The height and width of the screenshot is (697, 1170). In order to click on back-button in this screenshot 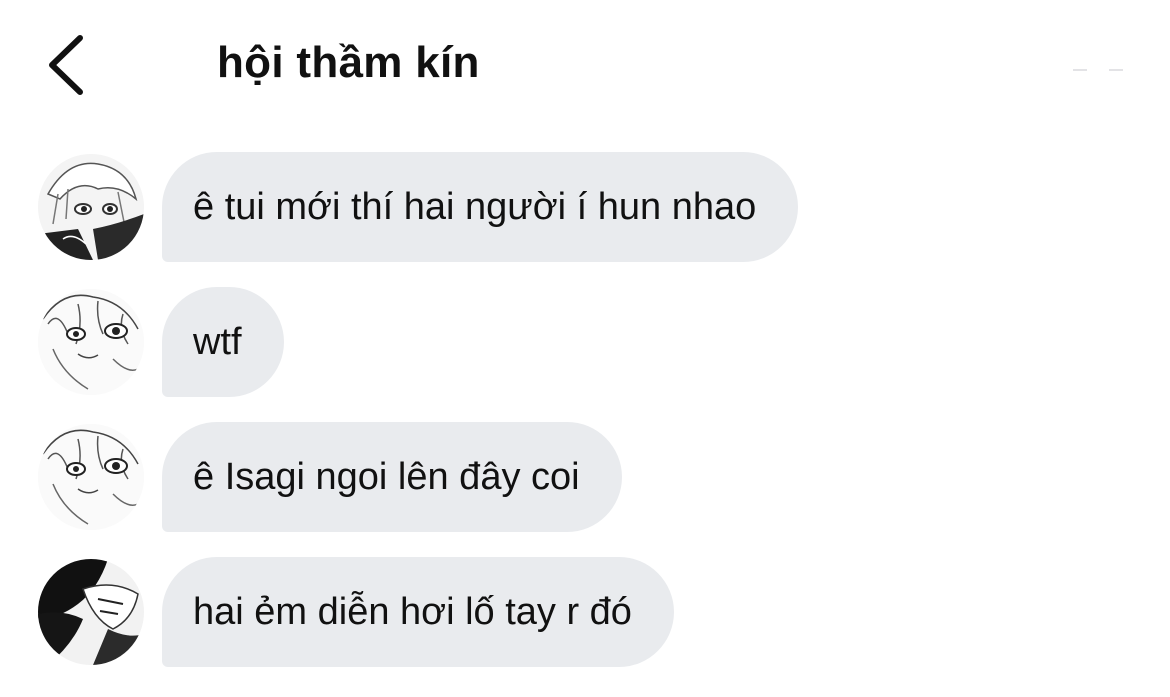, I will do `click(68, 65)`.